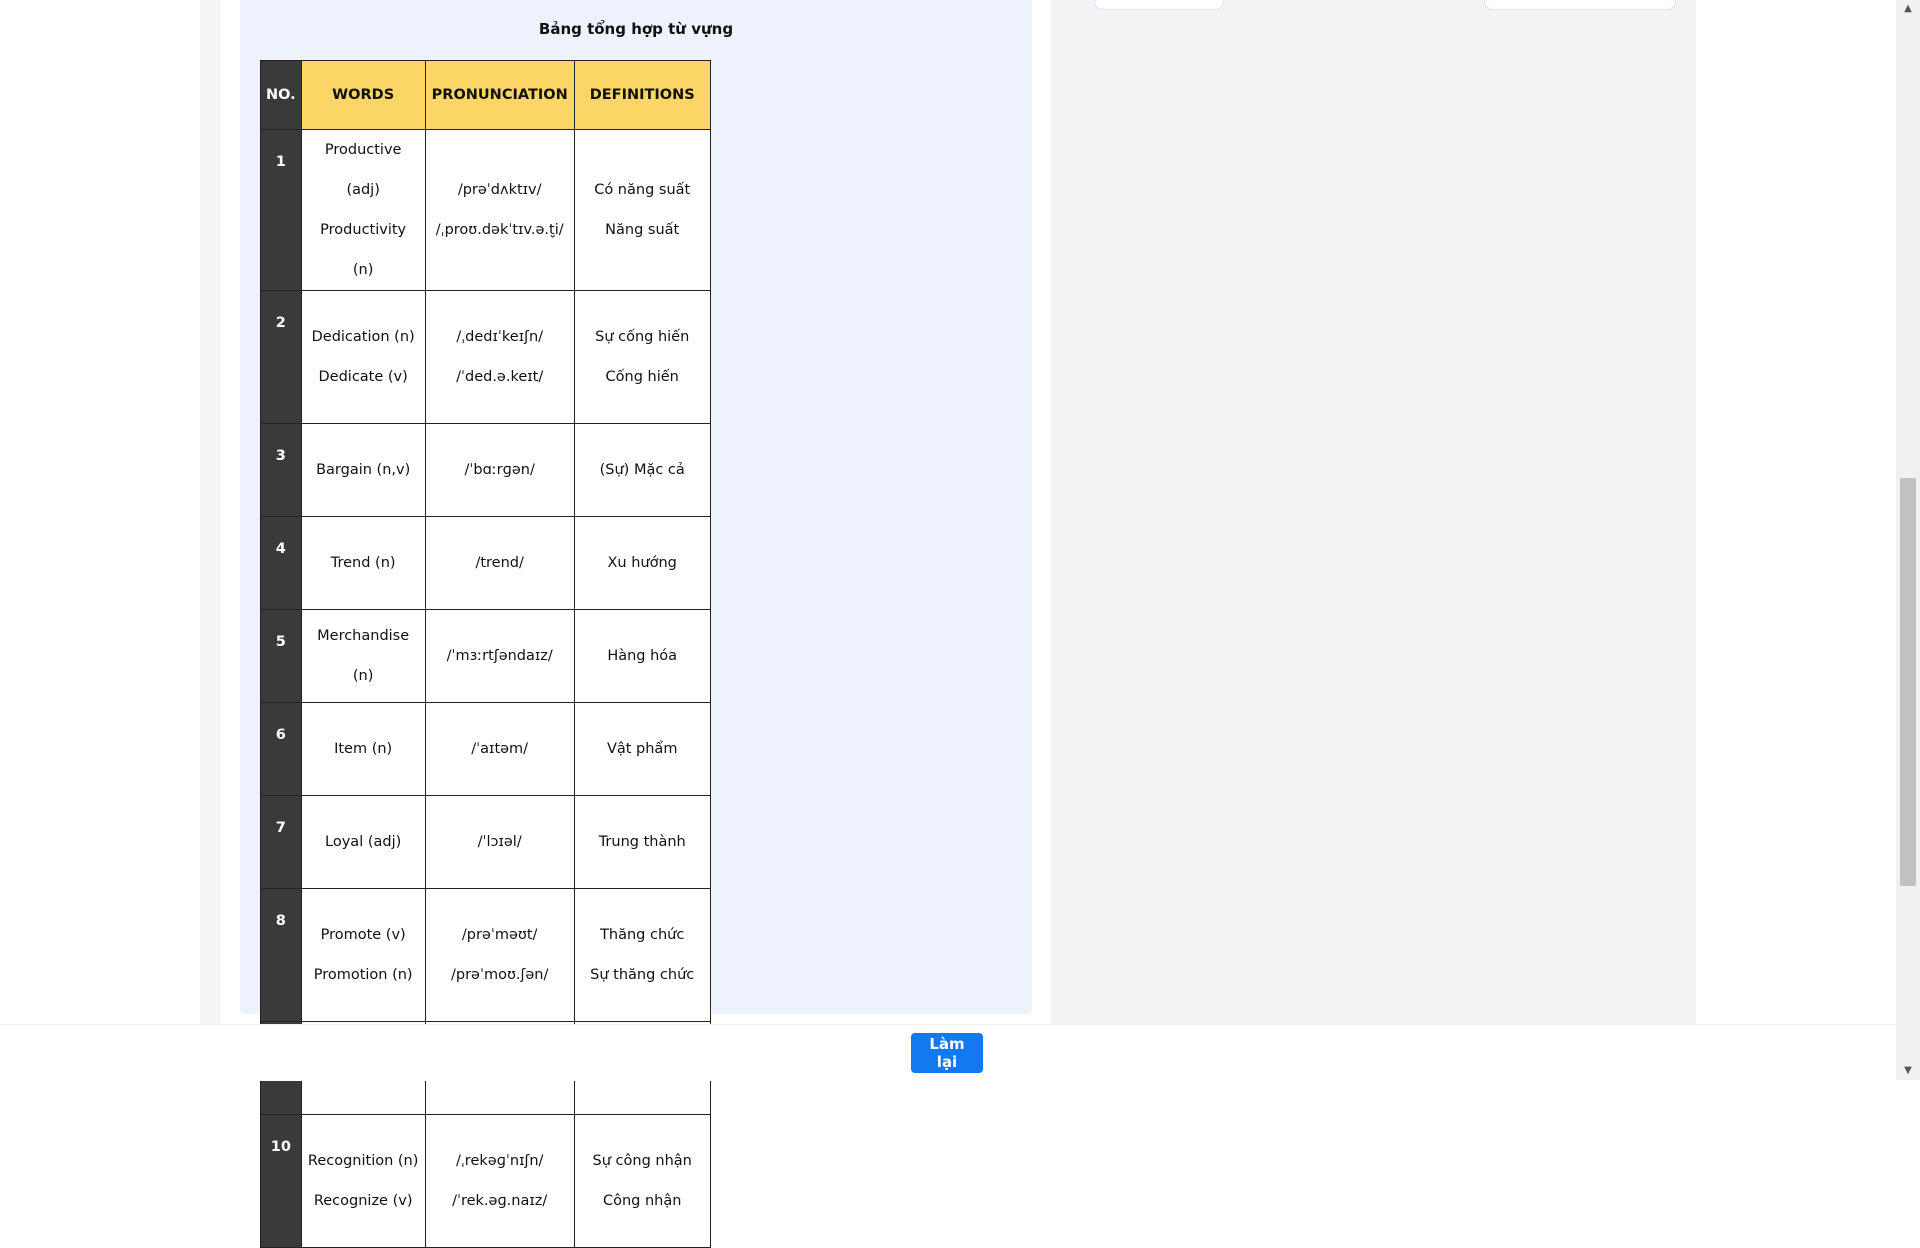 The width and height of the screenshot is (1920, 1248). I want to click on word-text: Promotion (n), so click(363, 975).